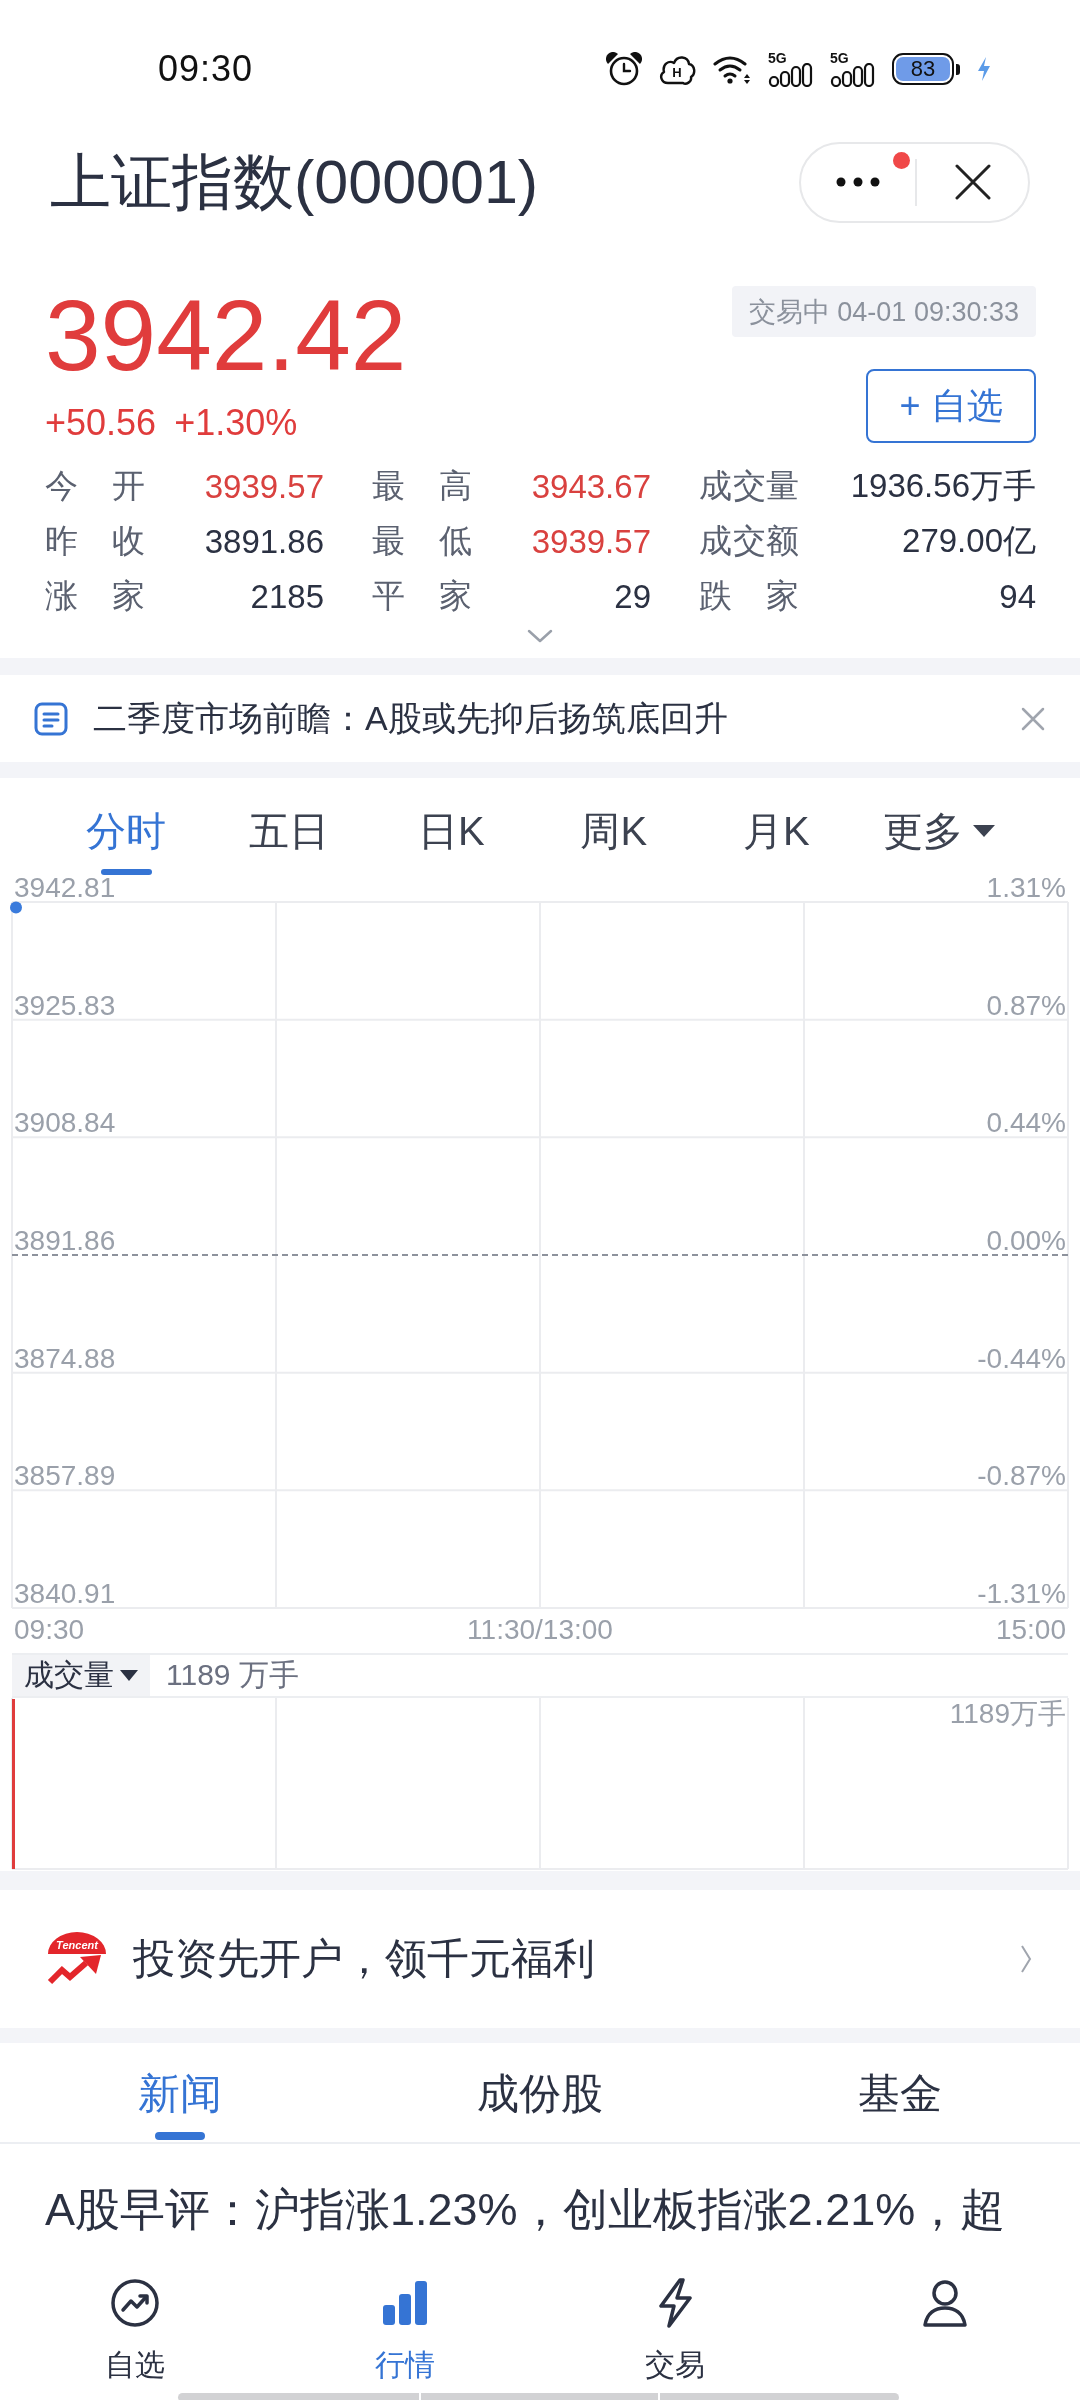  What do you see at coordinates (65, 1476) in the screenshot?
I see `price-axis-label: 3857.89` at bounding box center [65, 1476].